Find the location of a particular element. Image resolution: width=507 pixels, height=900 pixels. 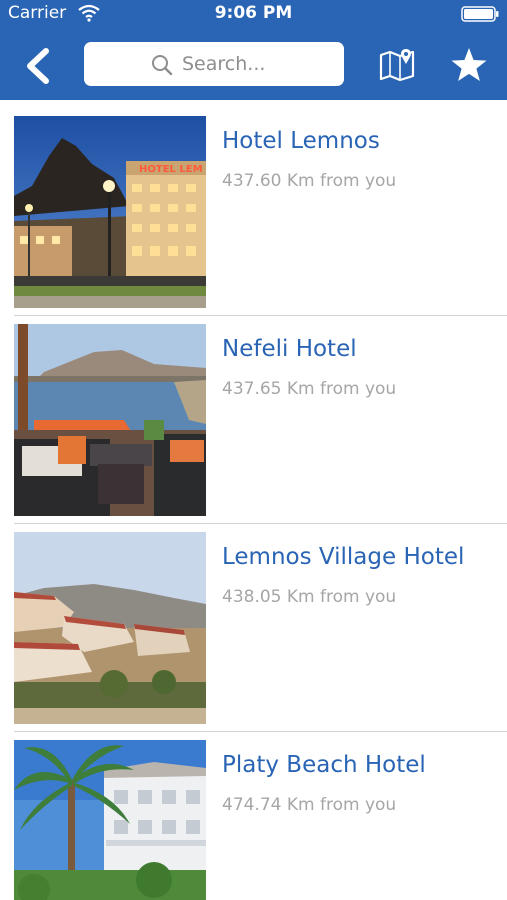

navigation-bar: Carrier 9:06 PM is located at coordinates (253, 50).